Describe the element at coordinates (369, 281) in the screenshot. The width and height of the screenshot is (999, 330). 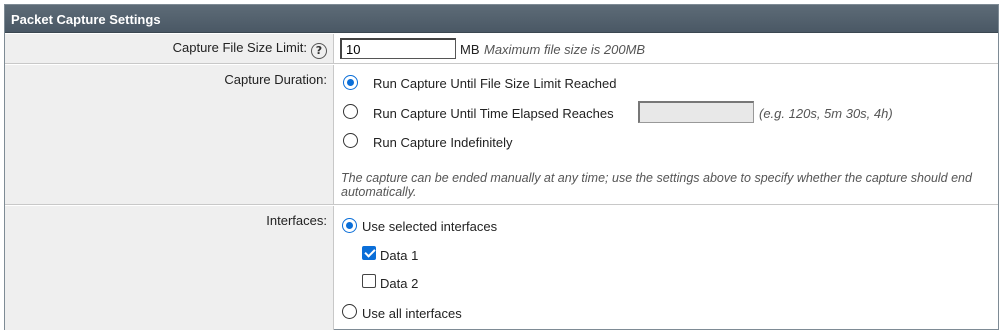
I see `data-2-checkbox` at that location.